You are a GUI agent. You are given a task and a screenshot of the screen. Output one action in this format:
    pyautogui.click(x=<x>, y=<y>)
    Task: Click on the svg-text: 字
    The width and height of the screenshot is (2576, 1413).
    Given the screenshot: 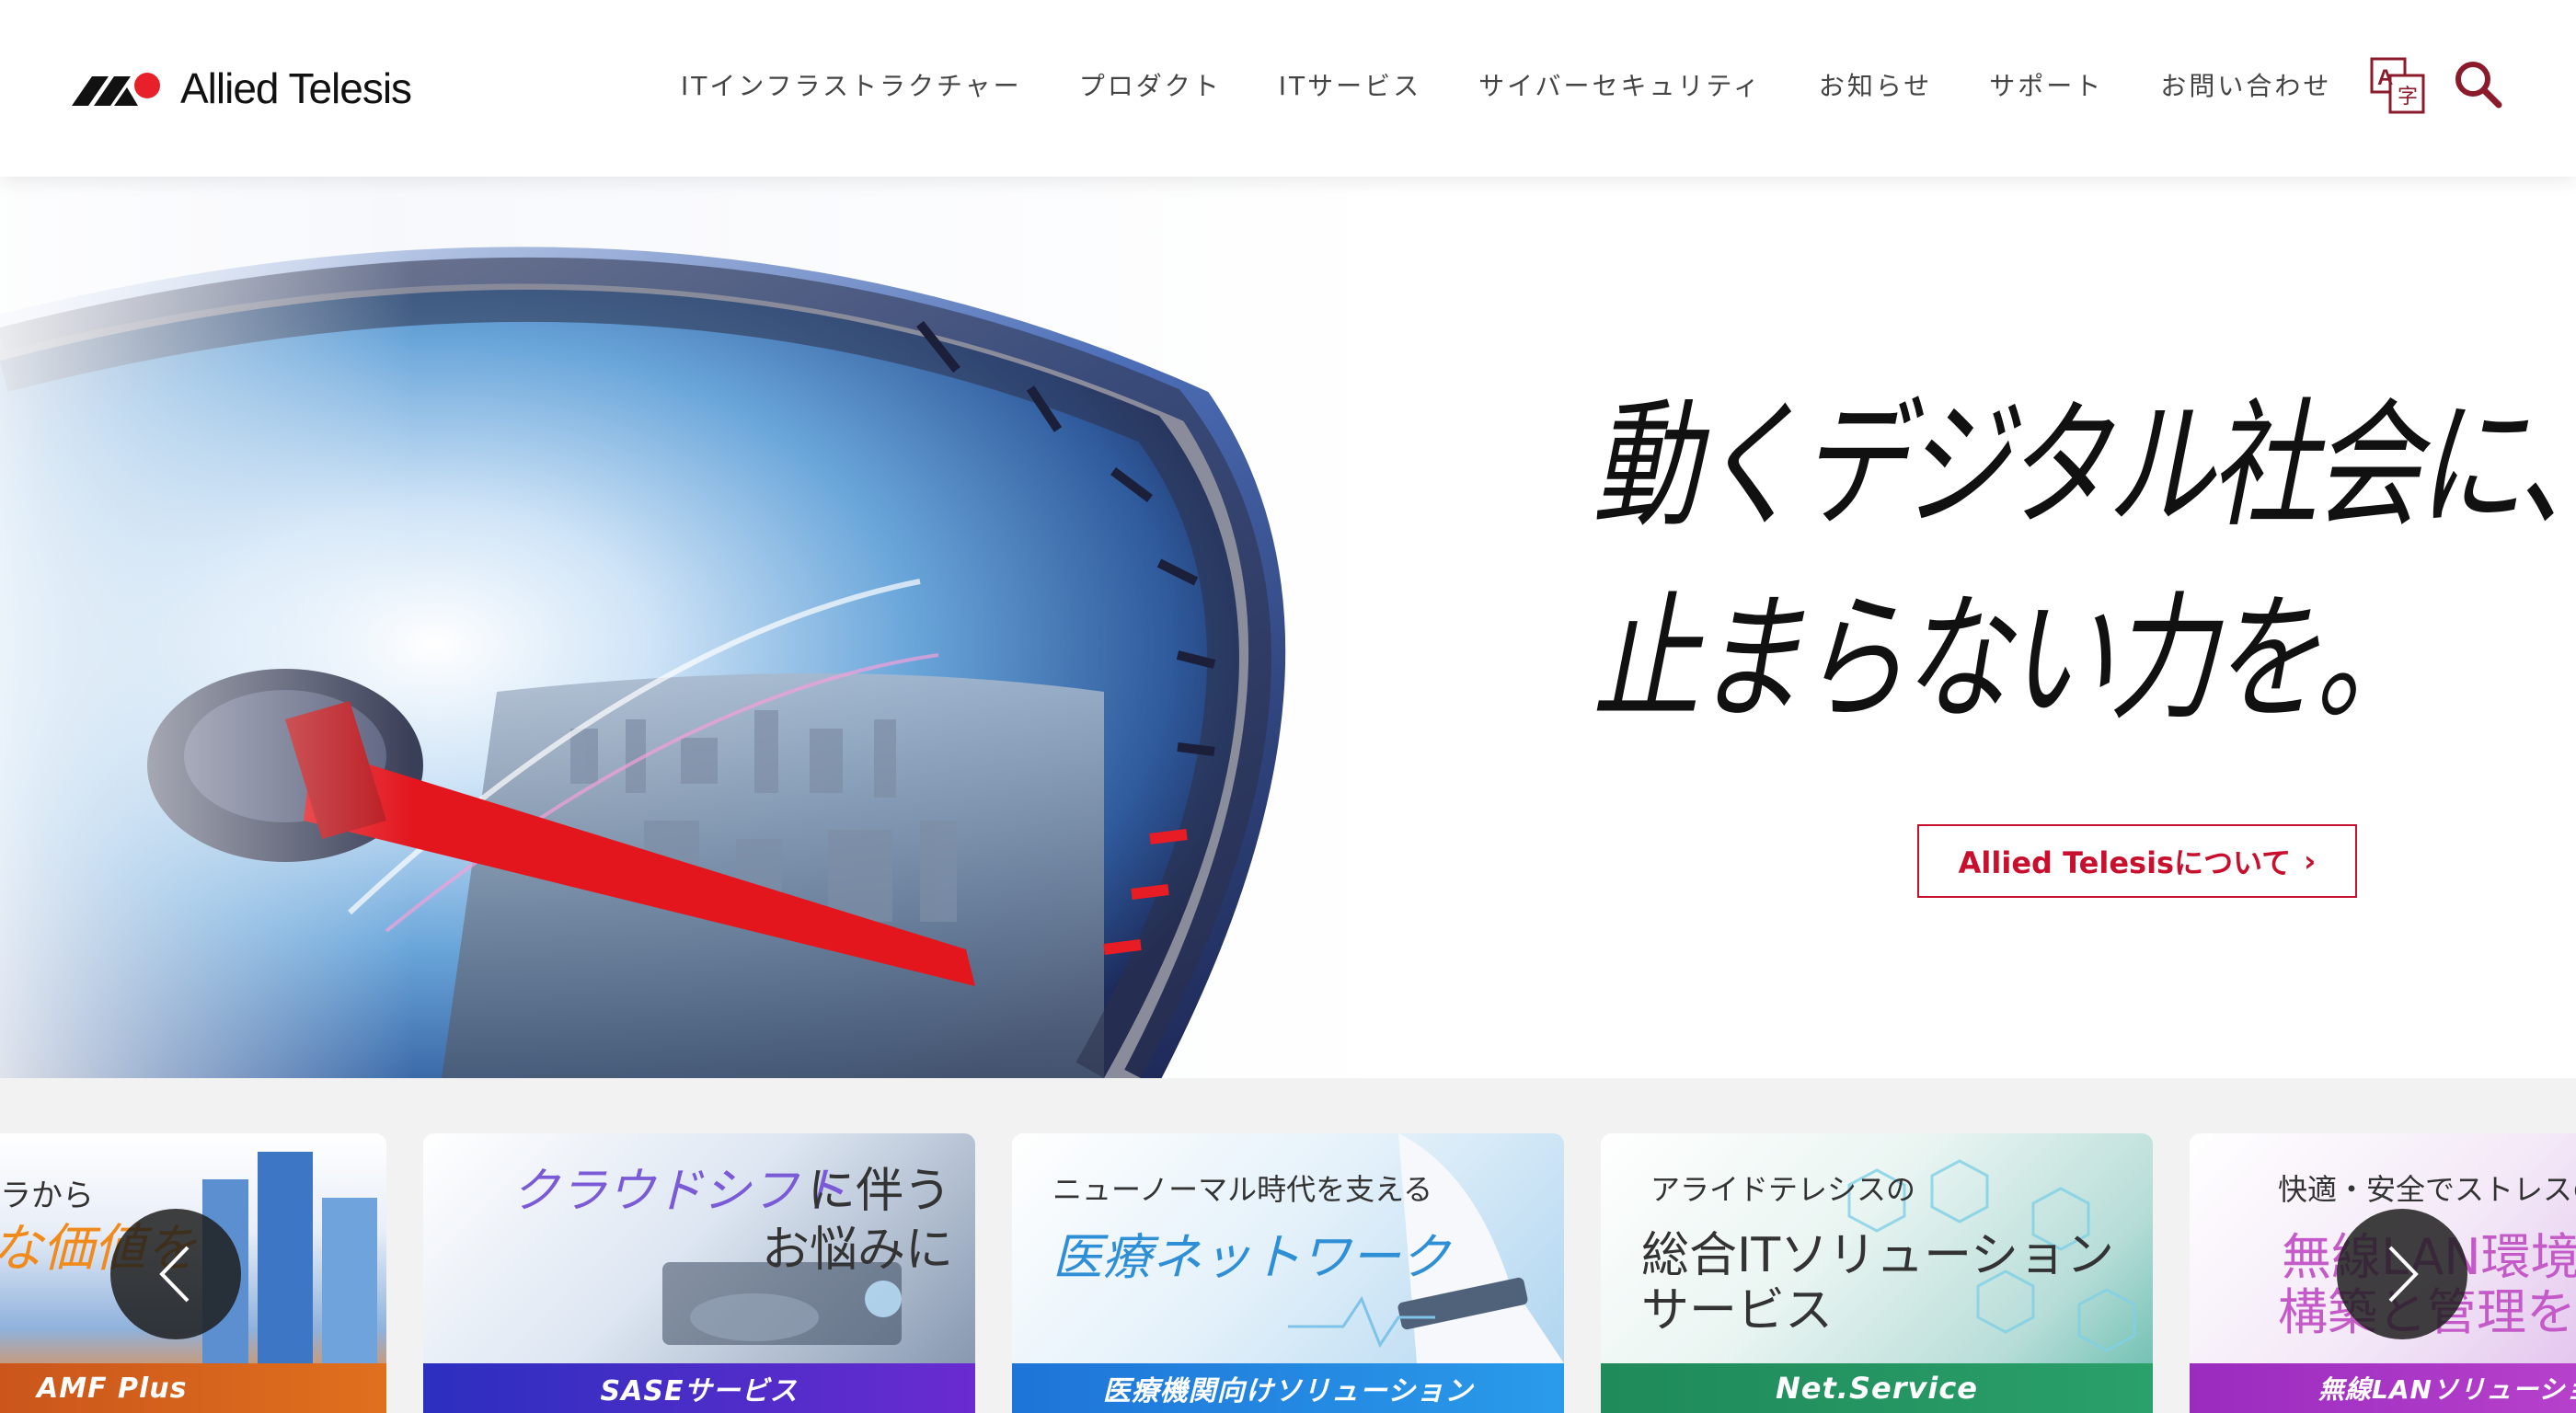 What is the action you would take?
    pyautogui.click(x=2408, y=97)
    